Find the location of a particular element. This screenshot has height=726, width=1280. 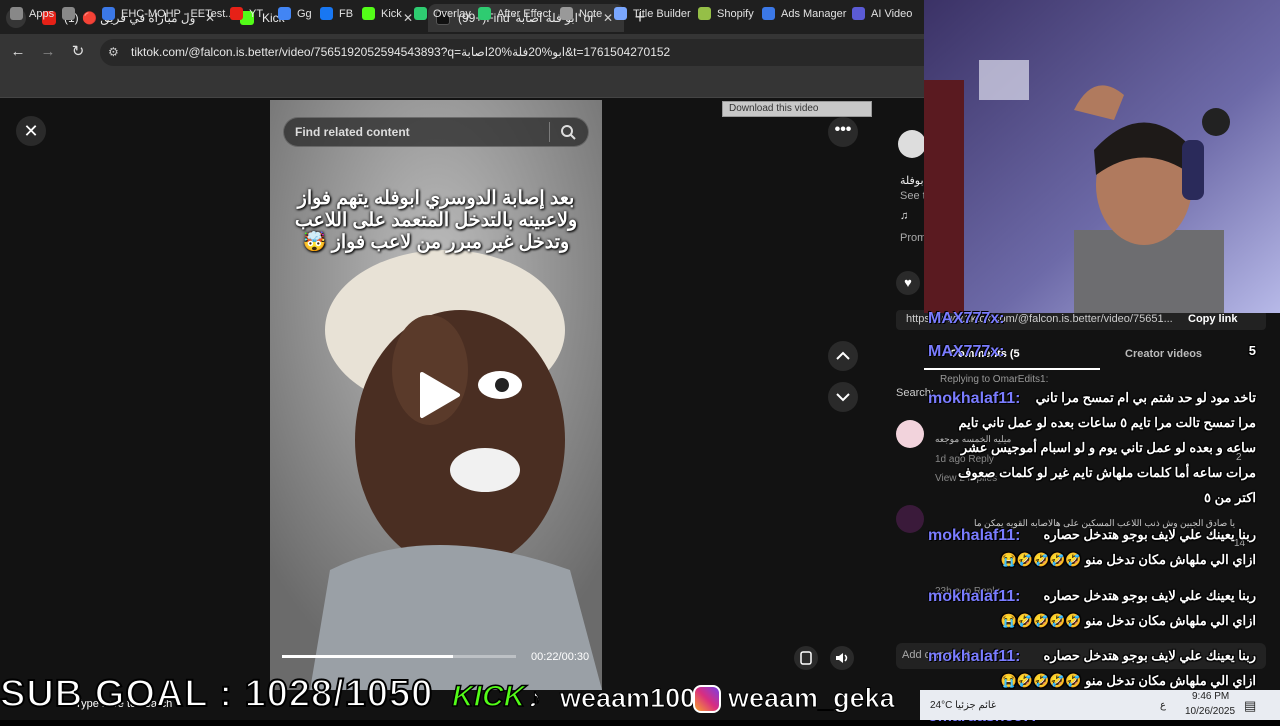

webcam-feed is located at coordinates (1102, 156).